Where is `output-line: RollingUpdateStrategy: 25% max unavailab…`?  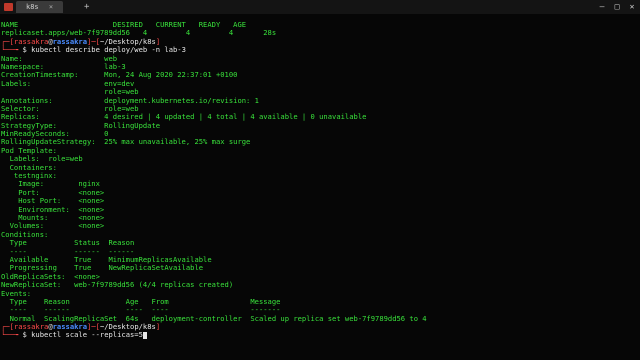 output-line: RollingUpdateStrategy: 25% max unavailab… is located at coordinates (126, 142).